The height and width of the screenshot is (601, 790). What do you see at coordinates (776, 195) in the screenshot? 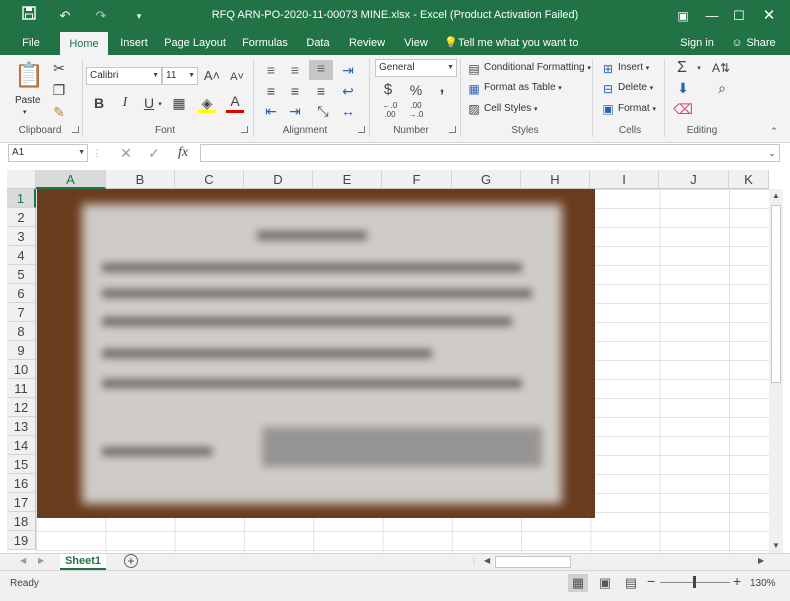
I see `scroll-up-icon: ▲` at bounding box center [776, 195].